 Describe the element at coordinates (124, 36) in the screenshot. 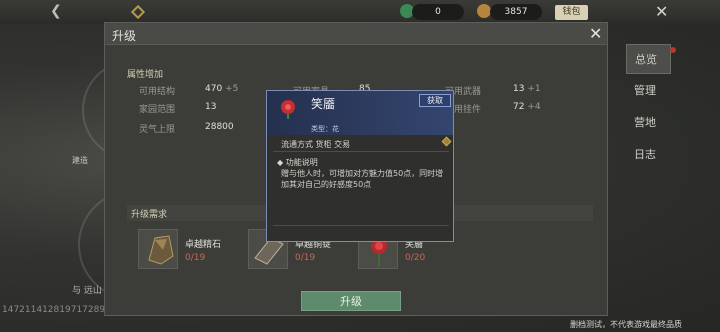

I see `dialog-title: 升级` at that location.